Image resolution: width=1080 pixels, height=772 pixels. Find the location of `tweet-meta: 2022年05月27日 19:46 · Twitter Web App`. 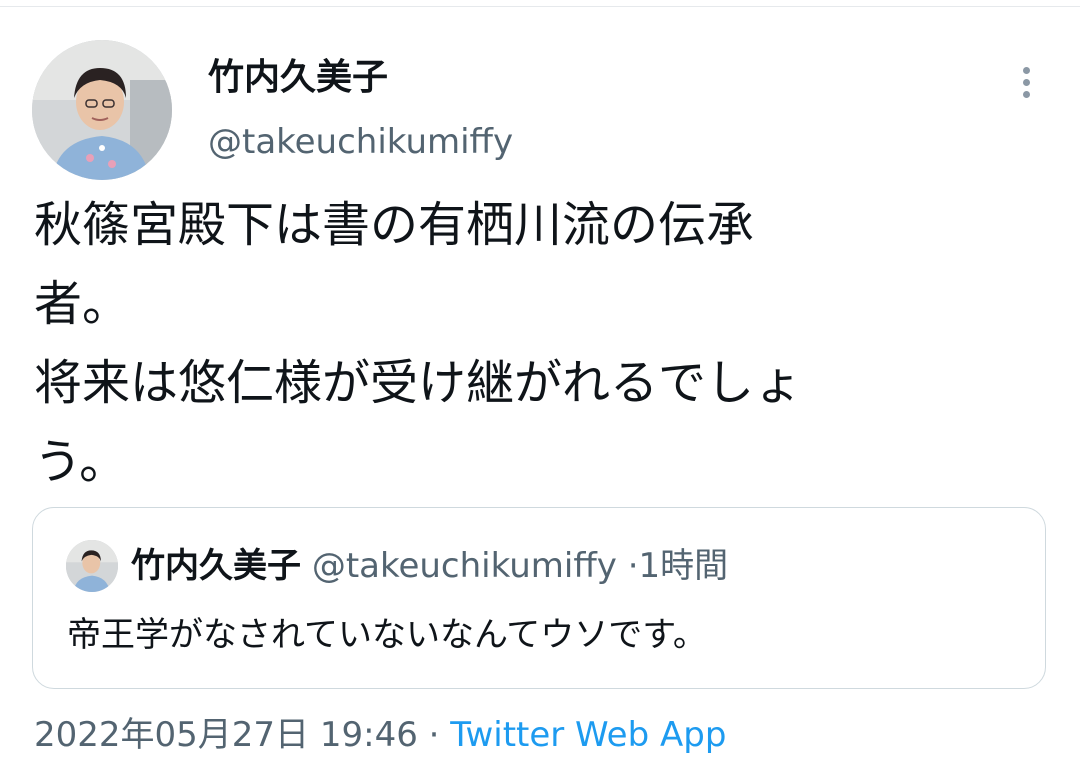

tweet-meta: 2022年05月27日 19:46 · Twitter Web App is located at coordinates (380, 735).